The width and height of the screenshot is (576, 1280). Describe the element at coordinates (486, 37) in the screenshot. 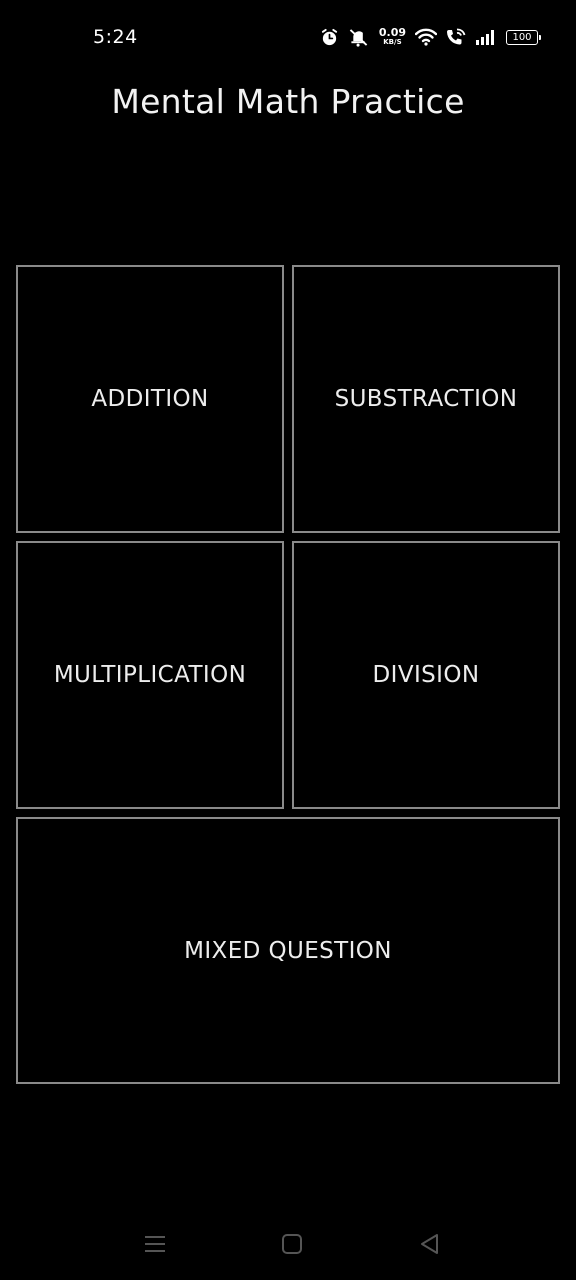

I see `signal-icon` at that location.